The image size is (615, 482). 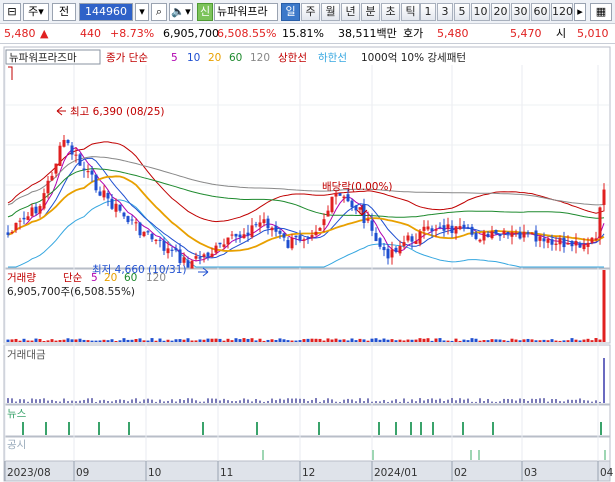 What do you see at coordinates (181, 12) in the screenshot?
I see `speaker-icon: 🔈▾` at bounding box center [181, 12].